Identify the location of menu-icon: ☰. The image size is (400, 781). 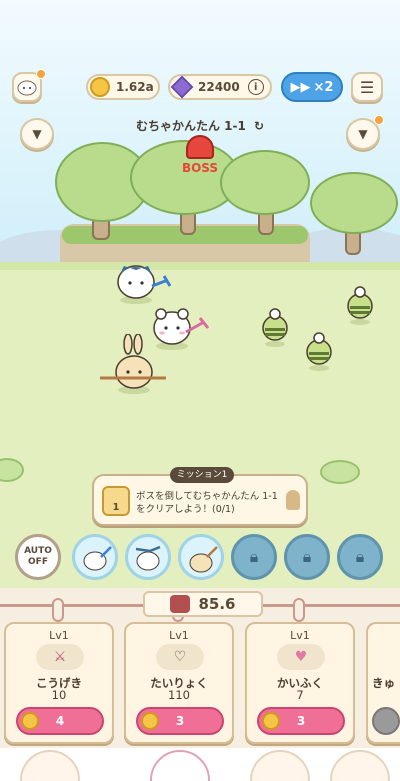
(367, 87).